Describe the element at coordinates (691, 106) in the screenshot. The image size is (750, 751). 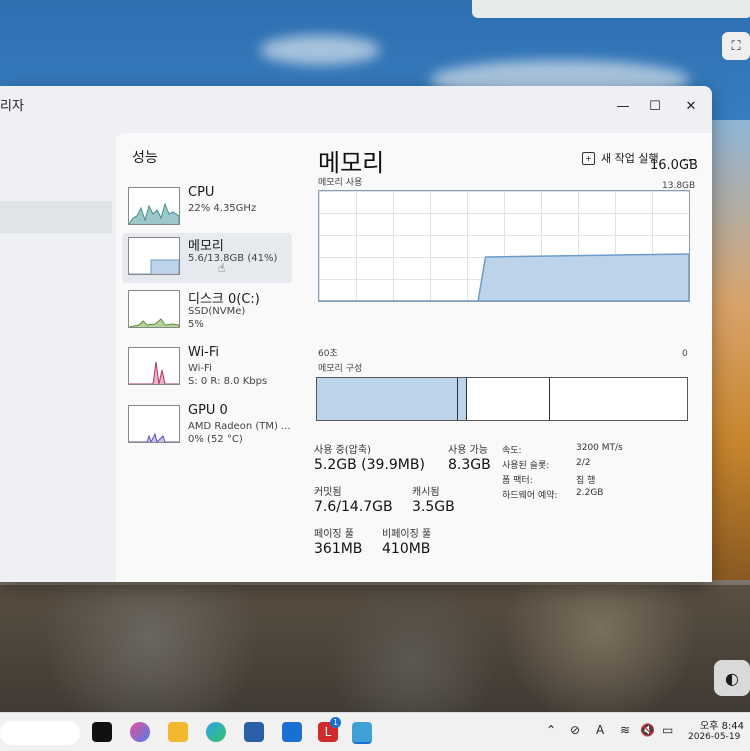
I see `close-button: ✕` at that location.